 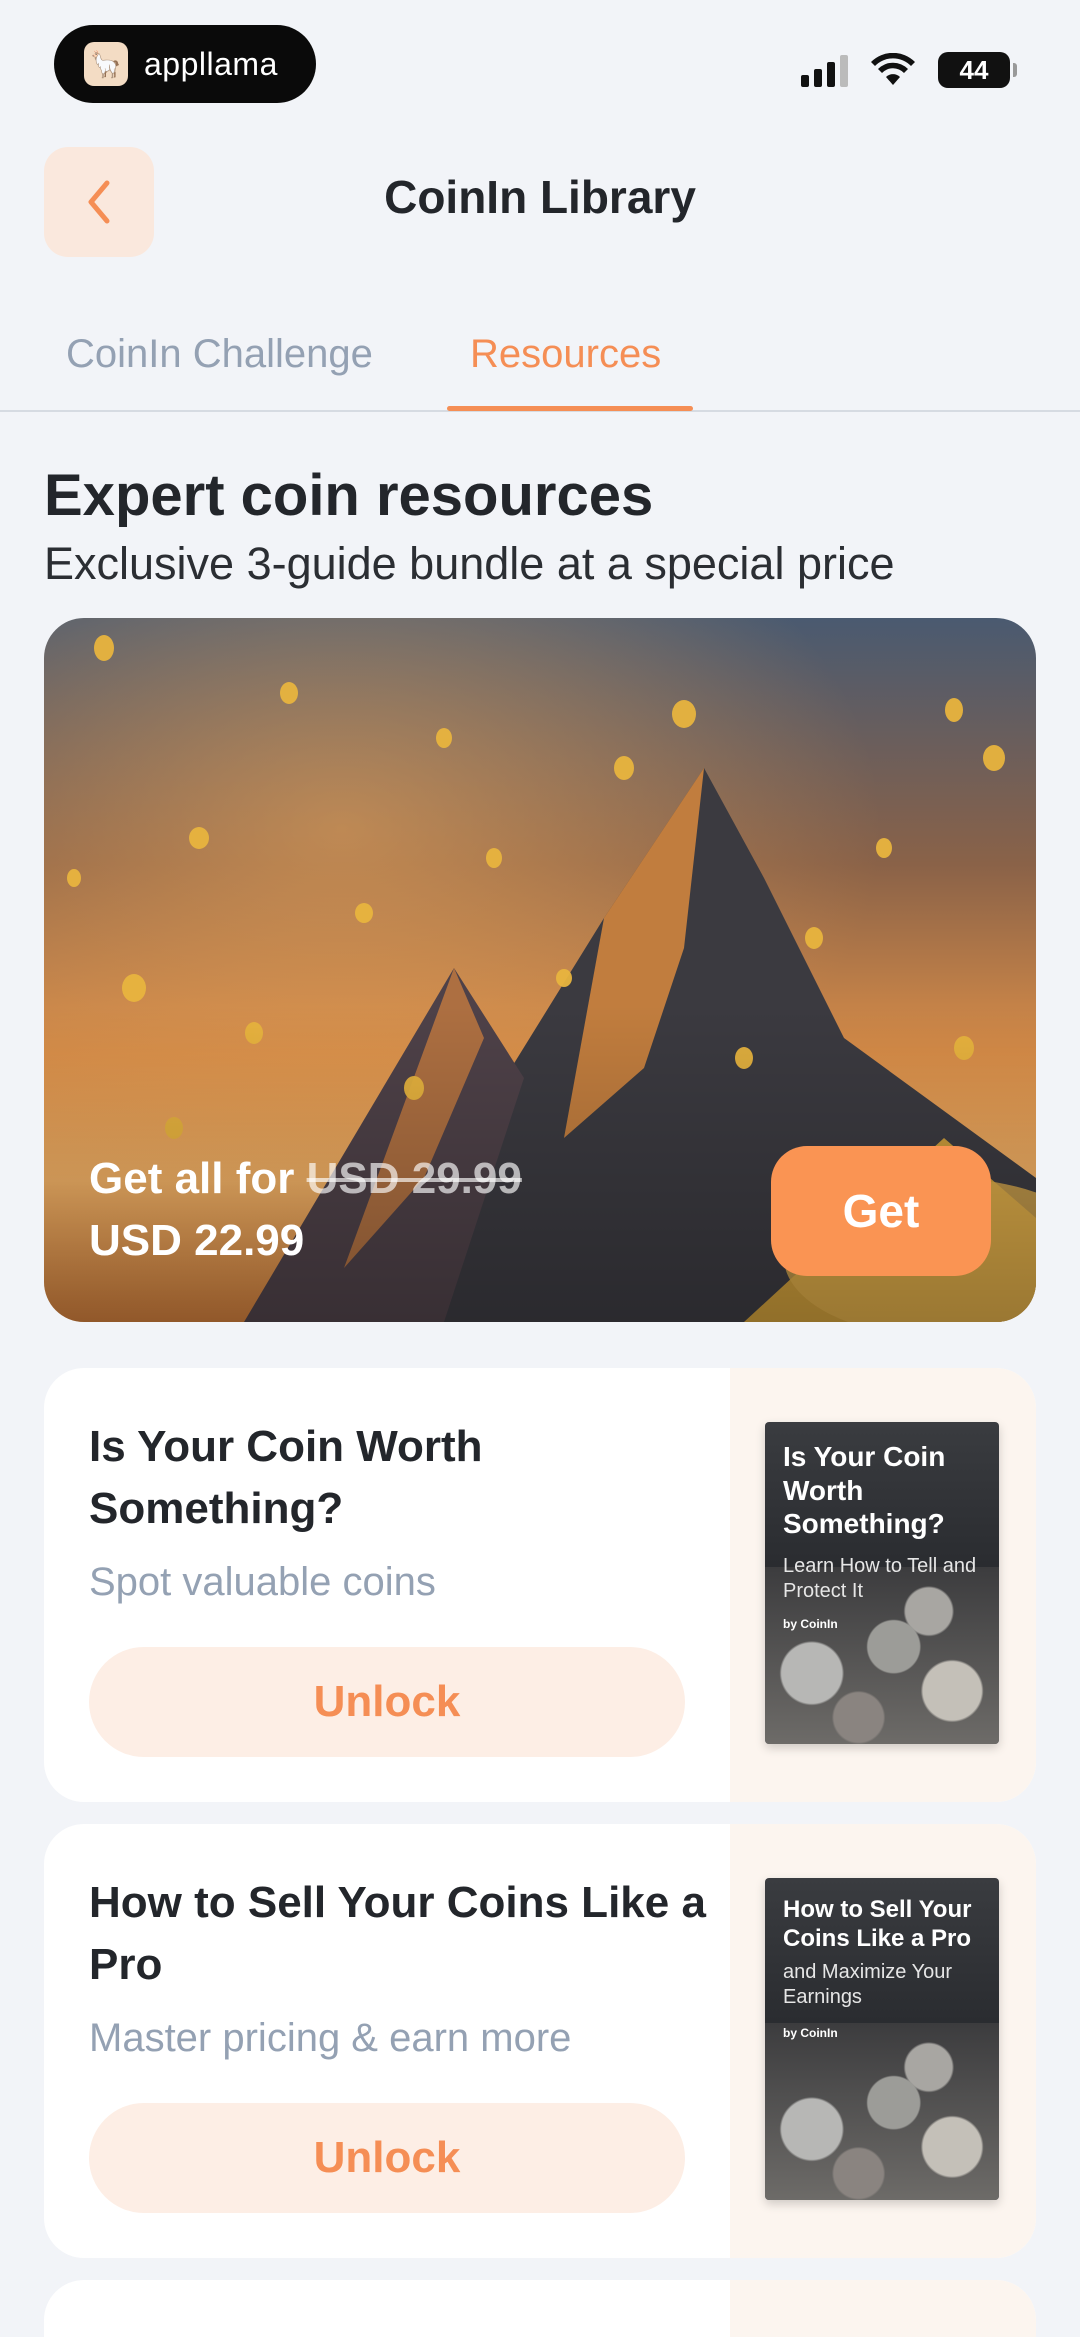 What do you see at coordinates (881, 1211) in the screenshot?
I see `get-bundle-button: Get` at bounding box center [881, 1211].